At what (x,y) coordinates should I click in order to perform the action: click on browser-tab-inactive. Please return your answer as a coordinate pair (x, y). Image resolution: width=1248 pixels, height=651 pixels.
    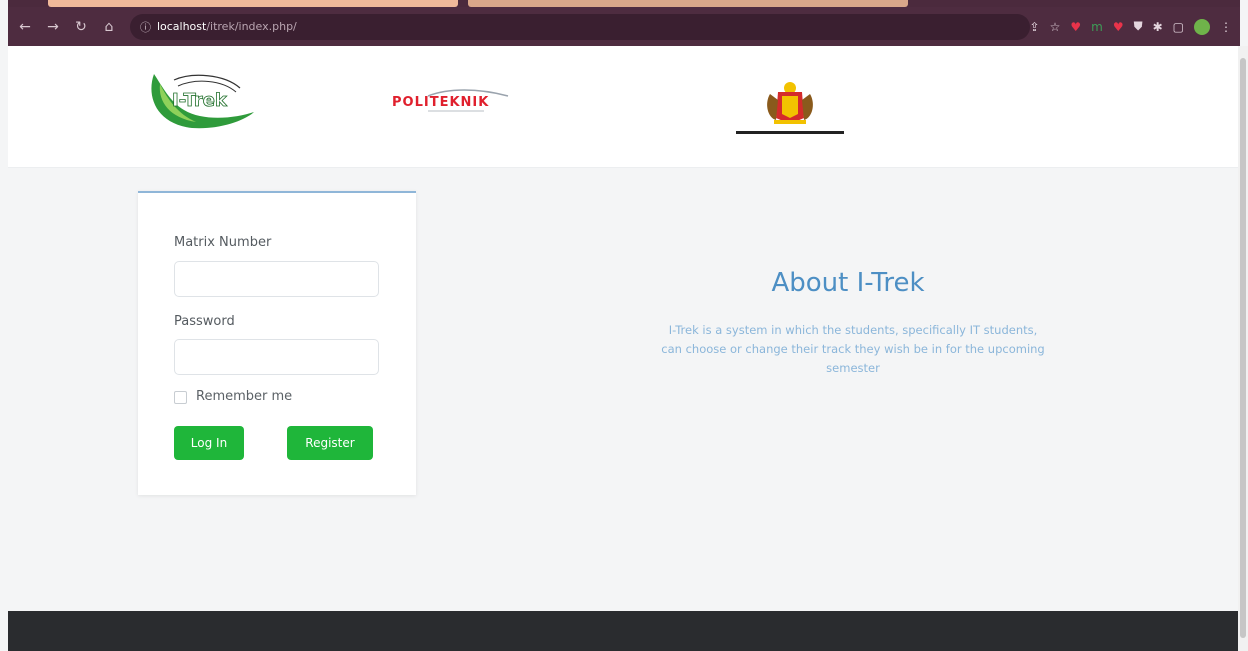
    Looking at the image, I should click on (688, 3).